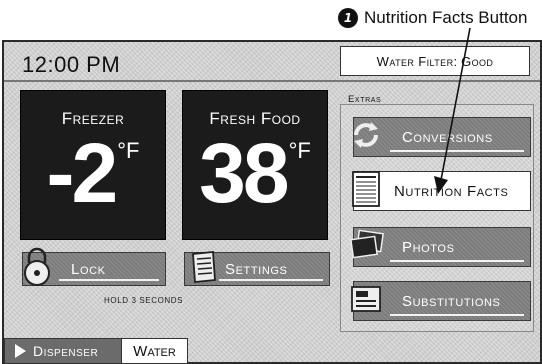 The width and height of the screenshot is (542, 364). I want to click on conversions-button: Conversions, so click(442, 137).